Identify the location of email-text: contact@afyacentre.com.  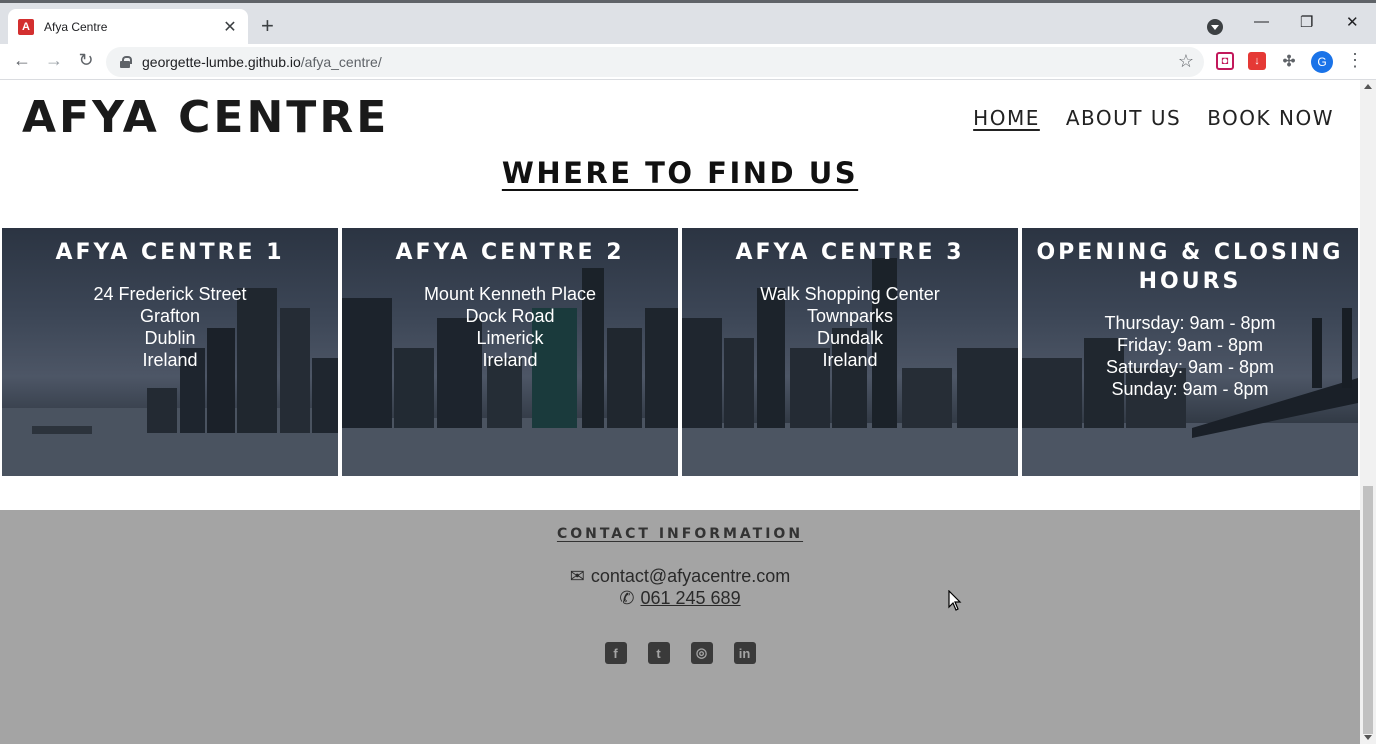
(690, 576).